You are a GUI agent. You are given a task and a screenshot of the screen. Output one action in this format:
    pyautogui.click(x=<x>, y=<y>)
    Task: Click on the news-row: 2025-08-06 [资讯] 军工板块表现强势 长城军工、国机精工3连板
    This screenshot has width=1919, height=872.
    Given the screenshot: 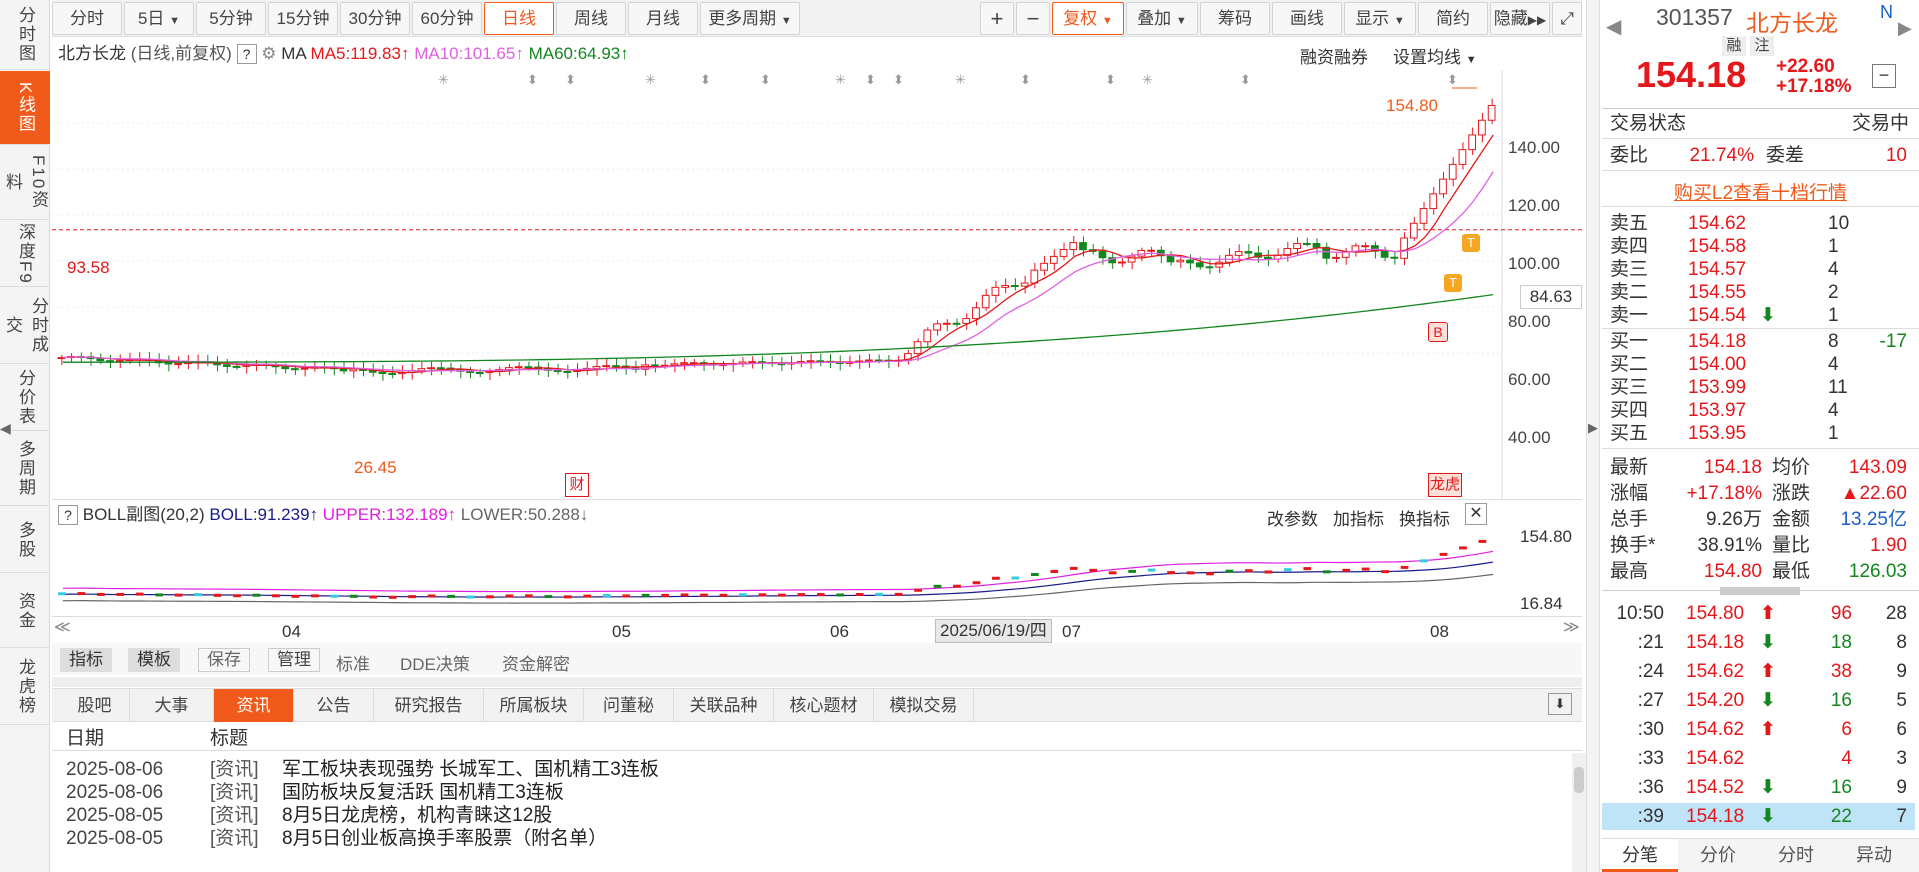 What is the action you would take?
    pyautogui.click(x=807, y=769)
    